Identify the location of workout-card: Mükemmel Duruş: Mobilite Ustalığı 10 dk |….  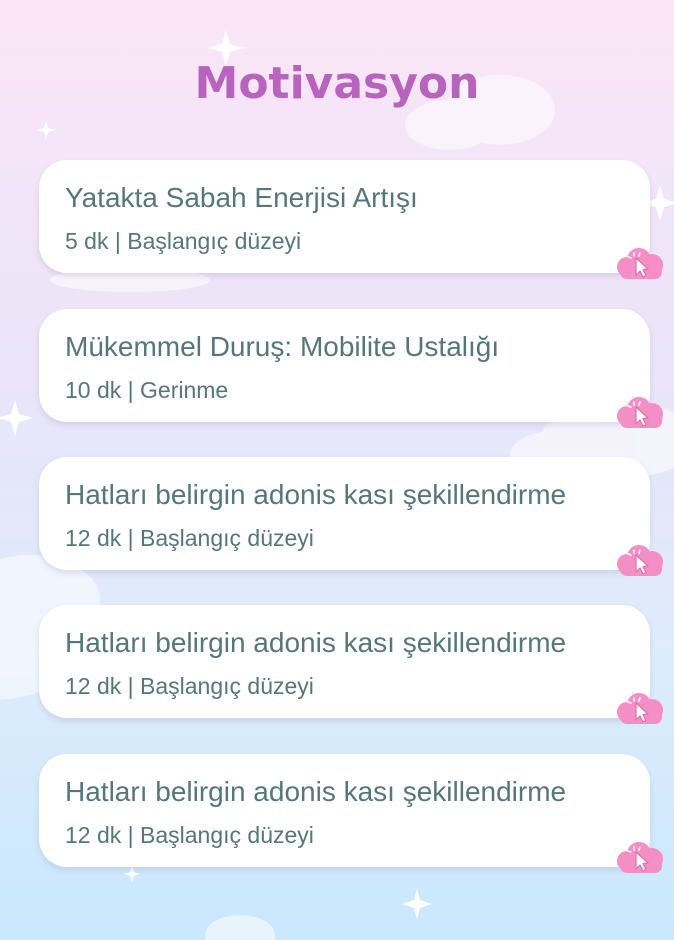
(351, 368).